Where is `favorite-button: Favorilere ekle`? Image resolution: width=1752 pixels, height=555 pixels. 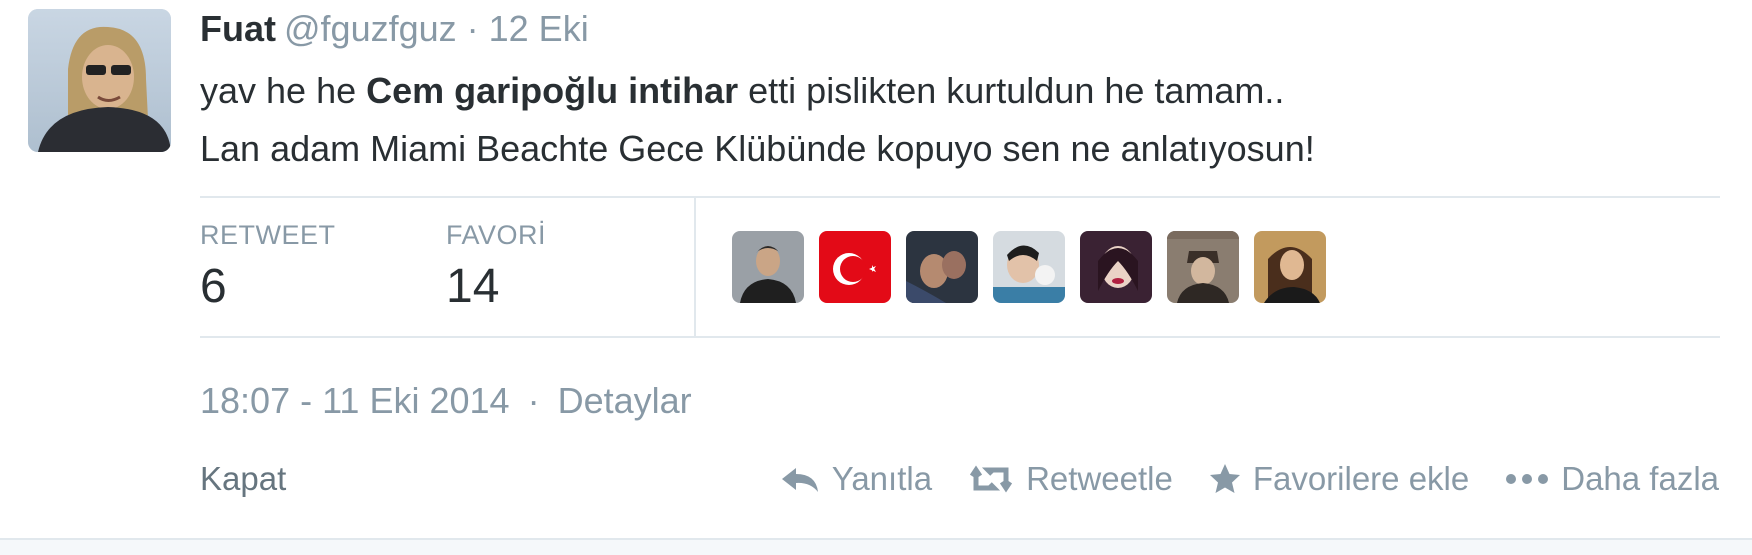
favorite-button: Favorilere ekle is located at coordinates (1339, 479).